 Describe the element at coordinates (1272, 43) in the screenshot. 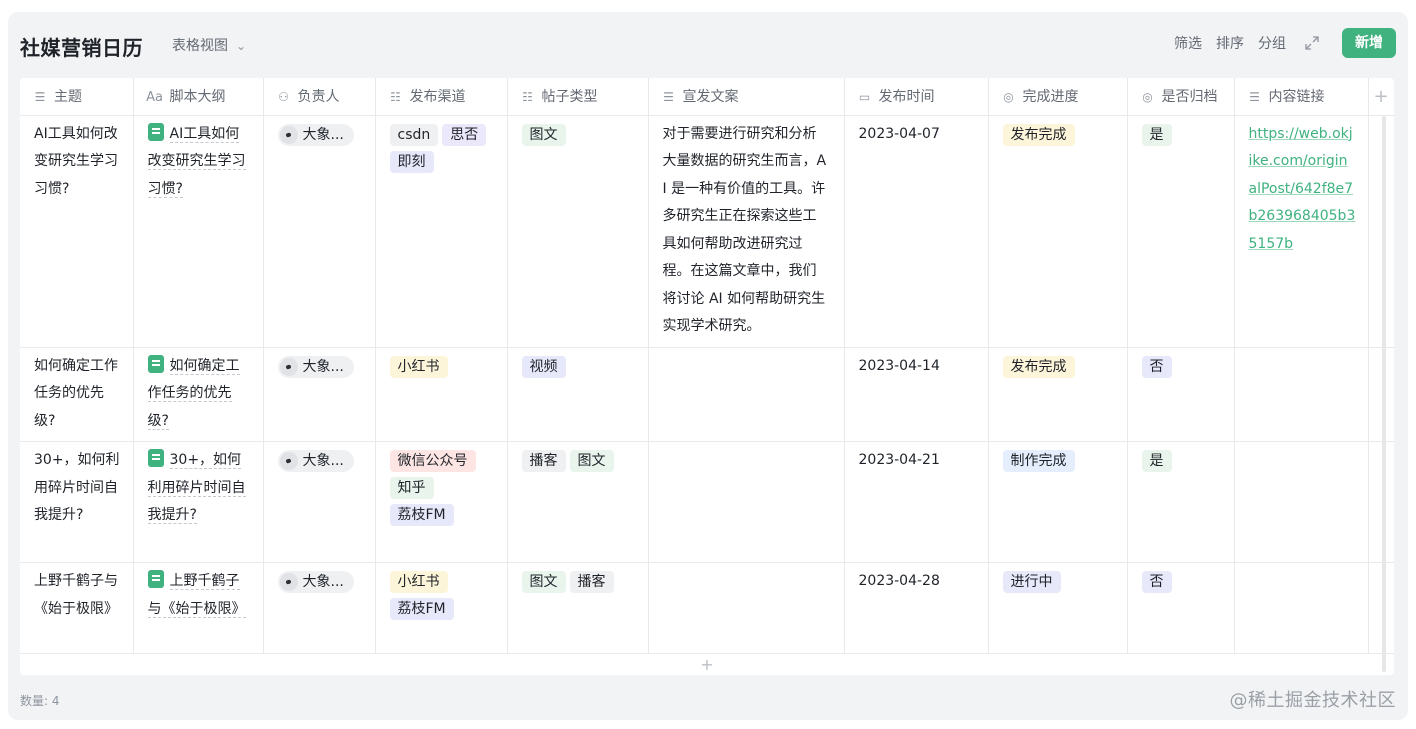

I see `group-button: 分组` at that location.